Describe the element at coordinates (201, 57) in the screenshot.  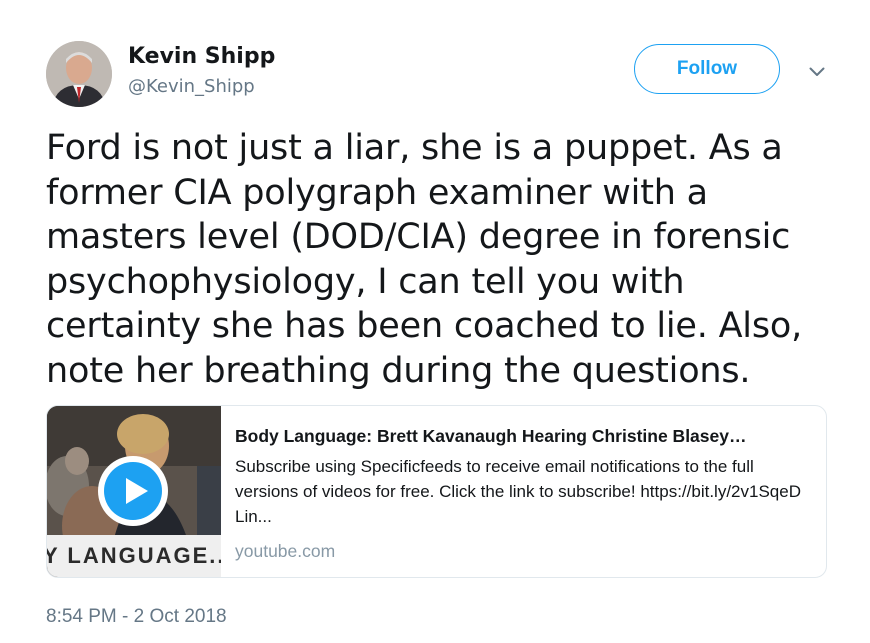
I see `author-display-name: Kevin Shipp` at that location.